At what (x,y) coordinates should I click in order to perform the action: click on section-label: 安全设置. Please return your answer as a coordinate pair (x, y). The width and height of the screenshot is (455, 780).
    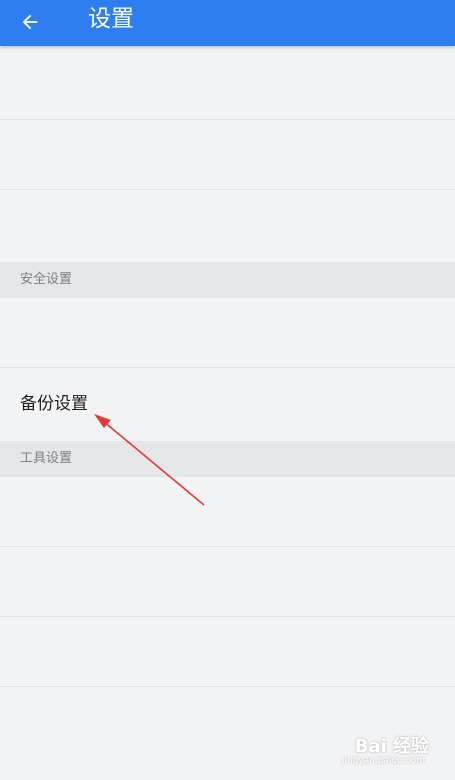
    Looking at the image, I should click on (46, 279).